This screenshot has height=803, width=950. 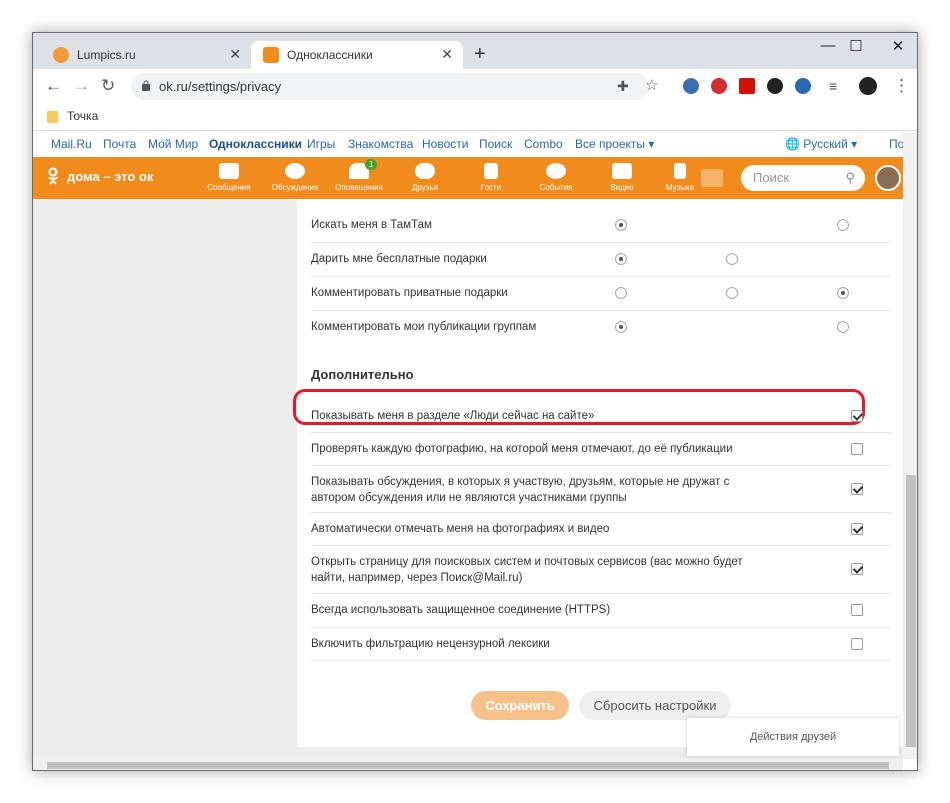 What do you see at coordinates (271, 55) in the screenshot?
I see `ok-favicon-icon` at bounding box center [271, 55].